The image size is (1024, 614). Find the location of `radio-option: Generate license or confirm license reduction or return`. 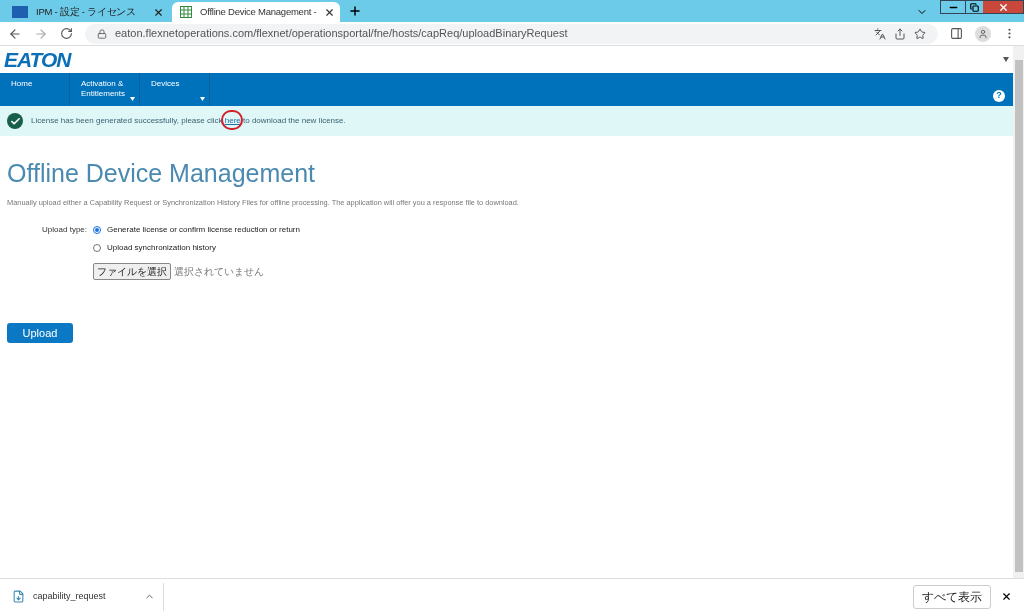

radio-option: Generate license or confirm license reduction or return is located at coordinates (196, 230).